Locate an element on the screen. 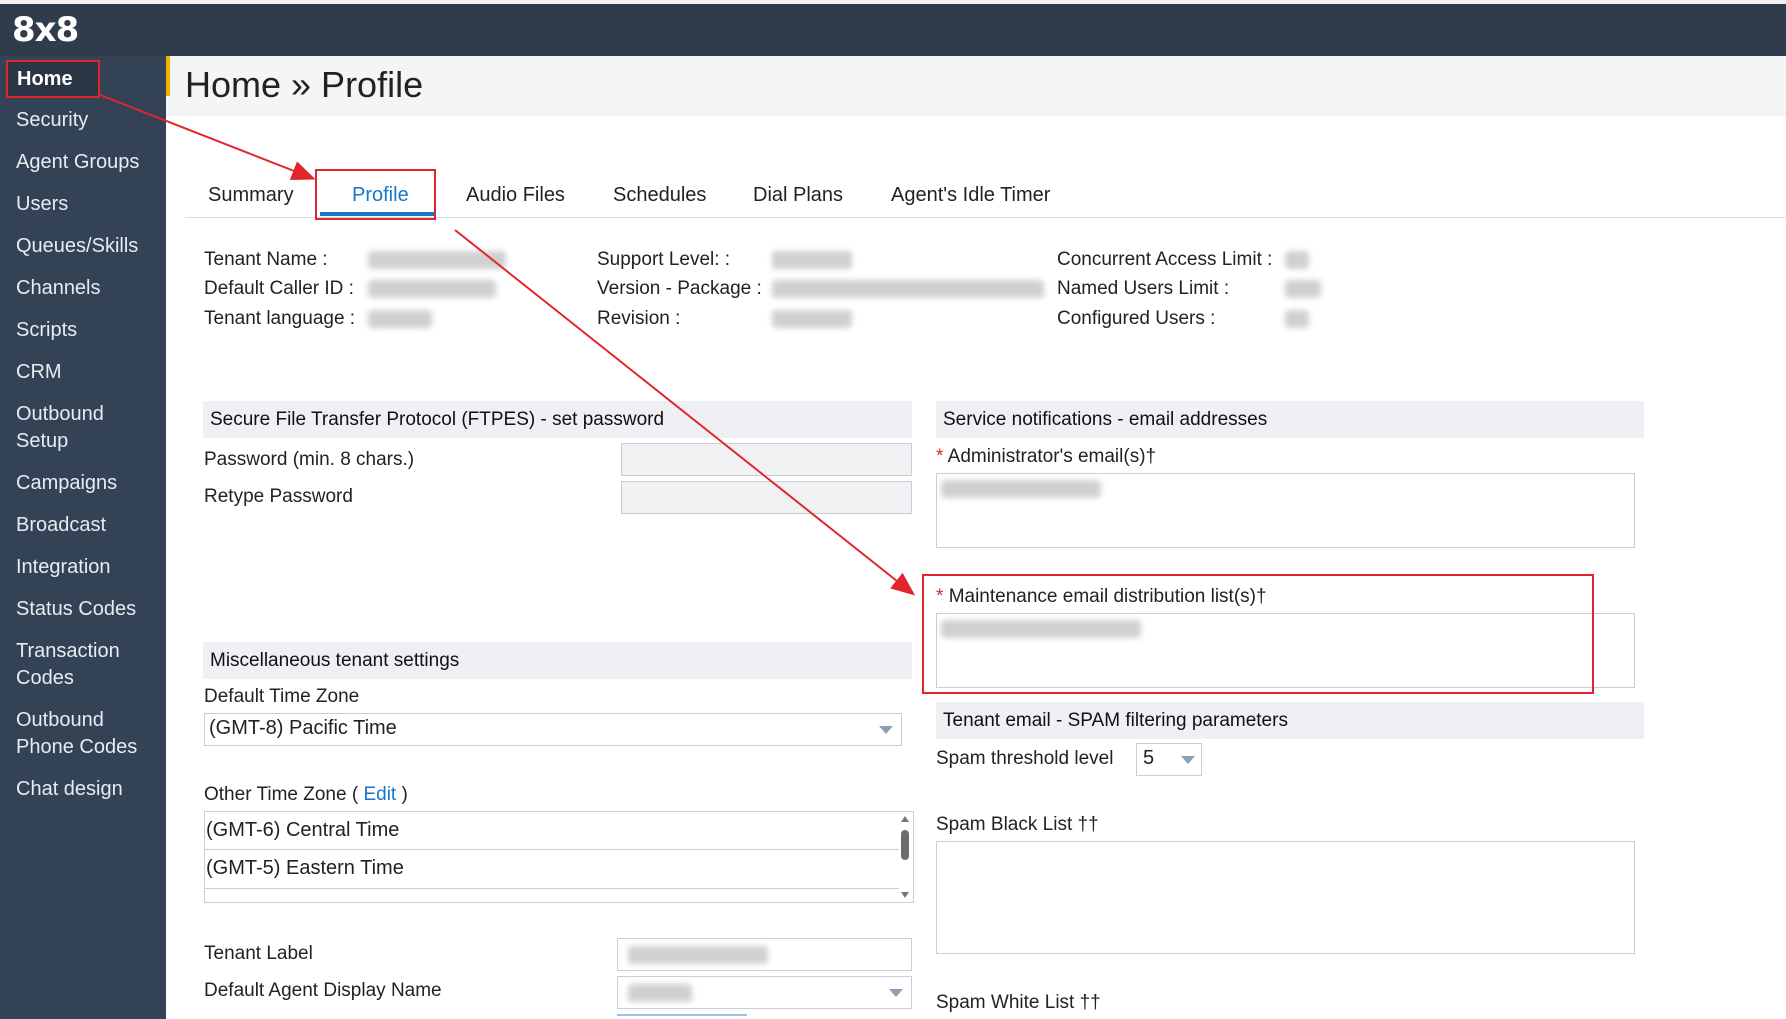 This screenshot has height=1019, width=1786. tenant-language-value-redacted is located at coordinates (400, 319).